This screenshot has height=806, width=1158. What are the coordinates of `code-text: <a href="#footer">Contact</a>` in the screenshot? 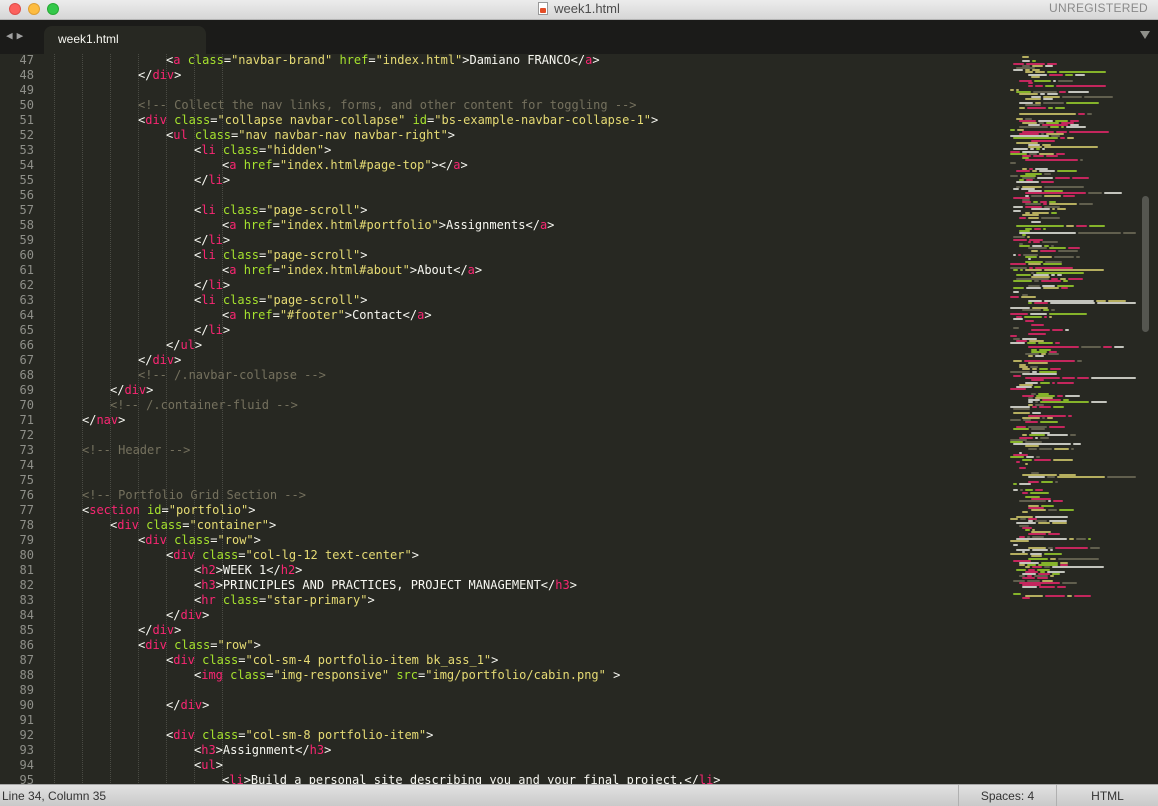 It's located at (327, 315).